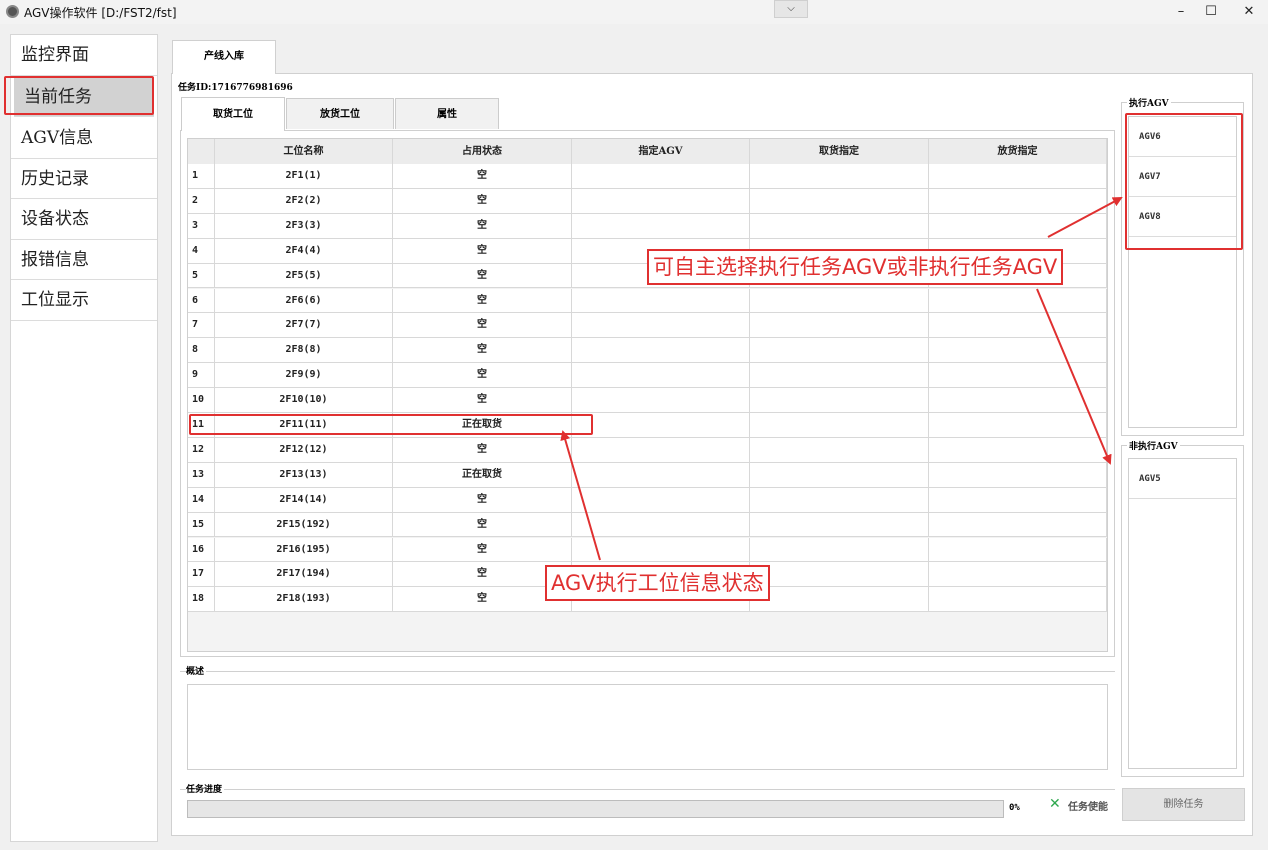 Image resolution: width=1268 pixels, height=850 pixels. I want to click on row-number-cell: 6, so click(201, 301).